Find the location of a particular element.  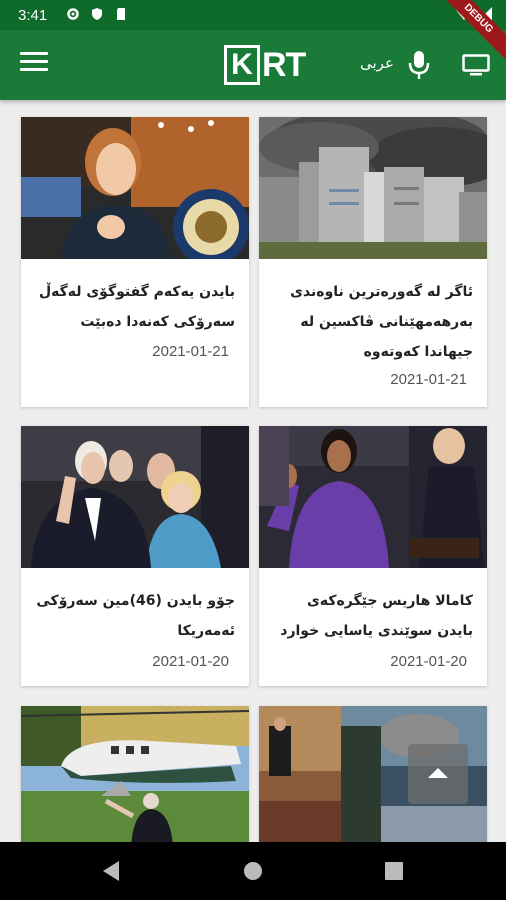

status-icons is located at coordinates (97, 14).